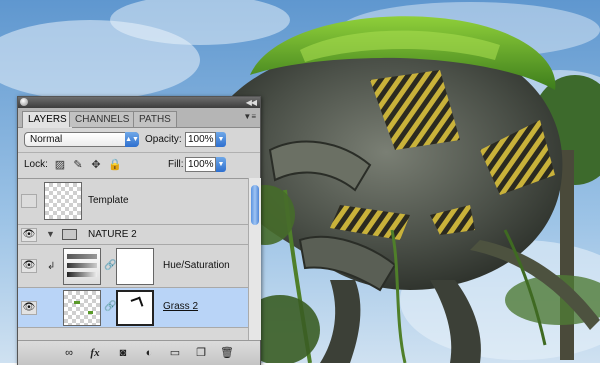 The width and height of the screenshot is (600, 365). What do you see at coordinates (254, 259) in the screenshot?
I see `layers-scrollbar` at bounding box center [254, 259].